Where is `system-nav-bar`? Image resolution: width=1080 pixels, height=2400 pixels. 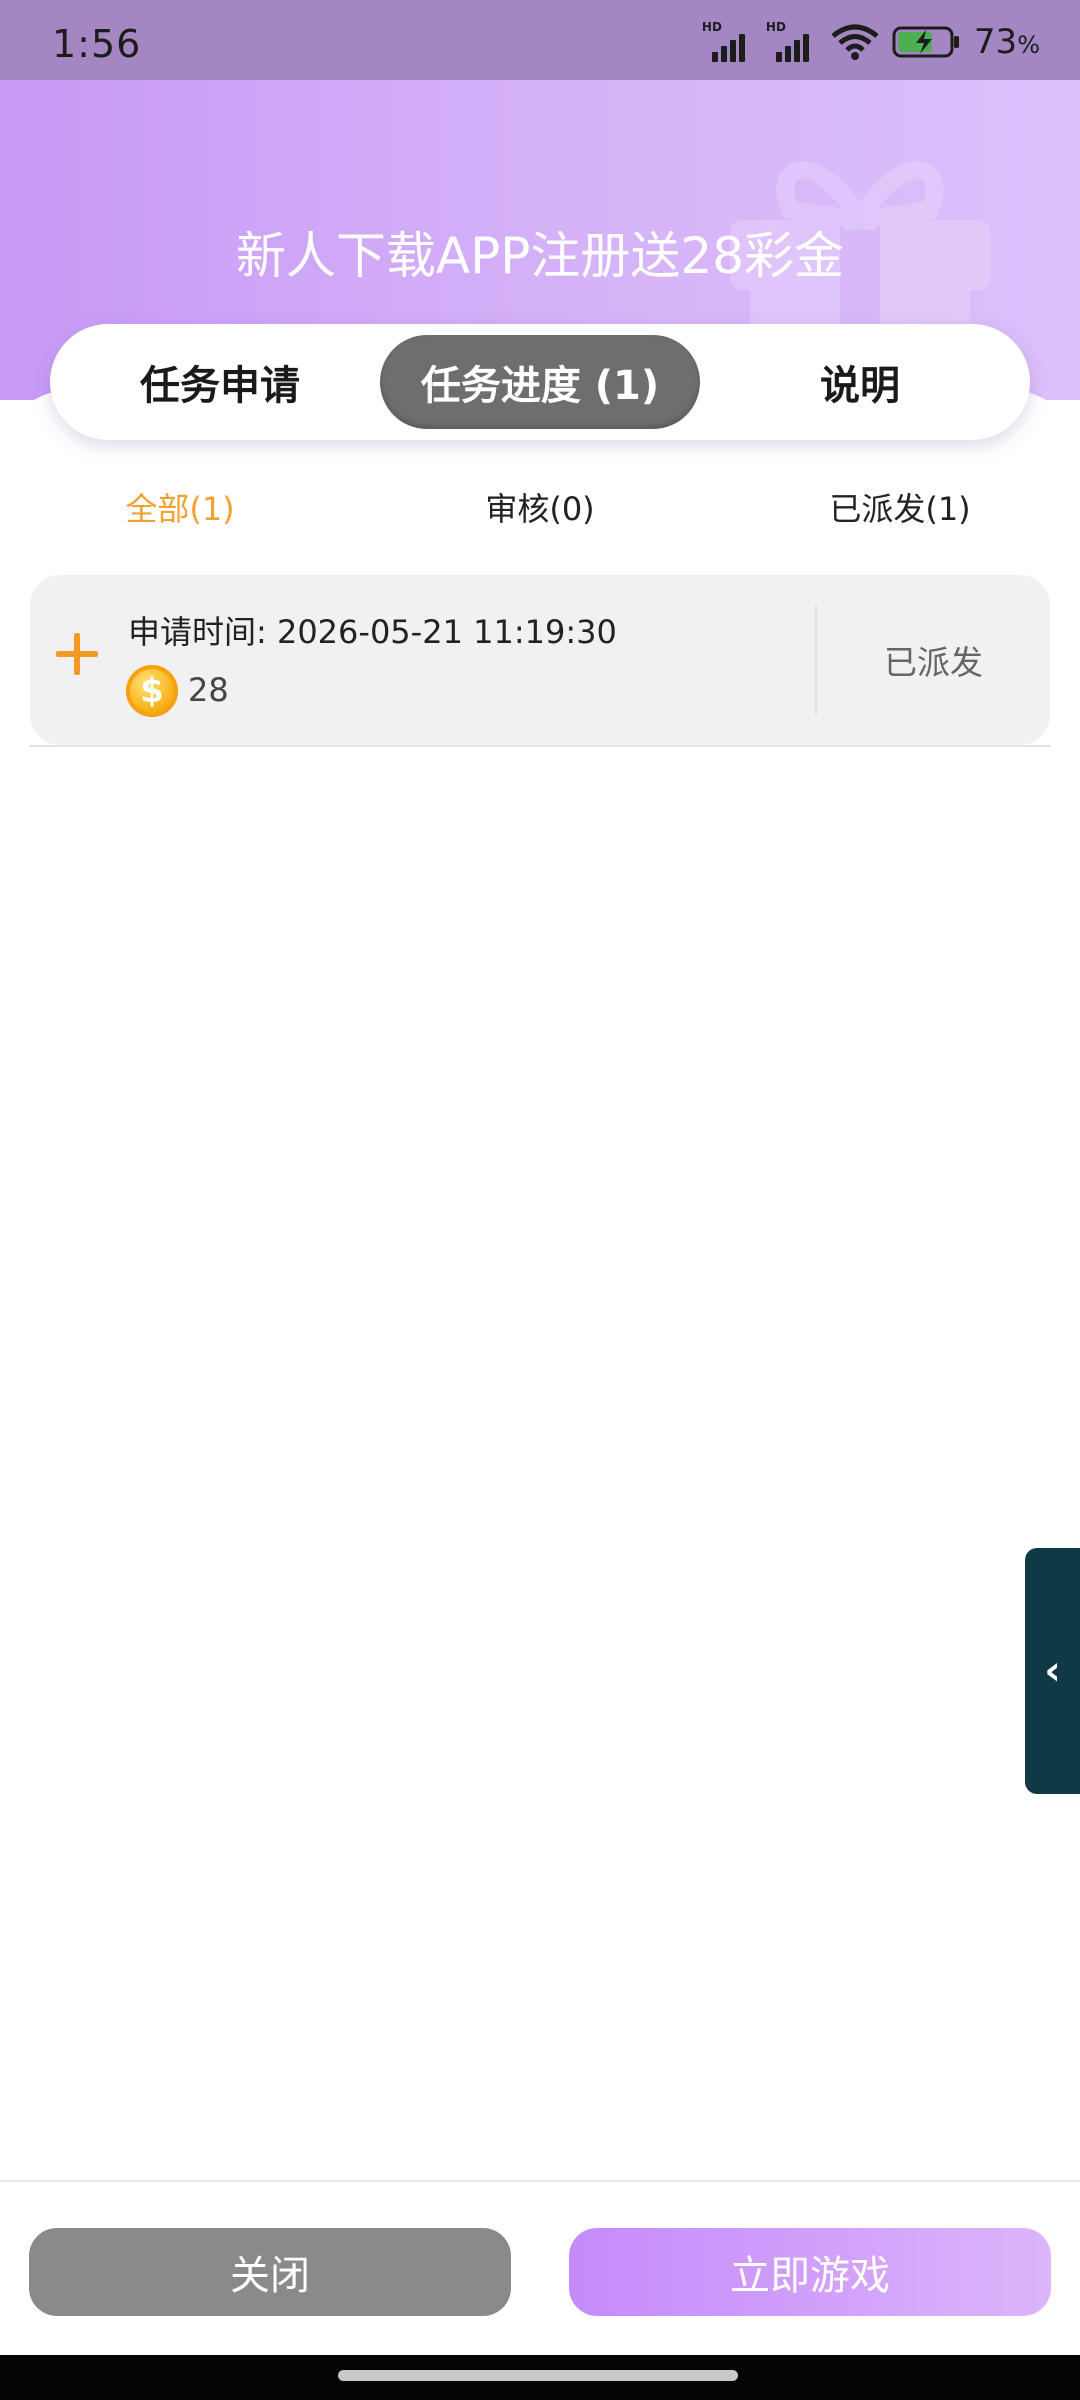 system-nav-bar is located at coordinates (540, 2377).